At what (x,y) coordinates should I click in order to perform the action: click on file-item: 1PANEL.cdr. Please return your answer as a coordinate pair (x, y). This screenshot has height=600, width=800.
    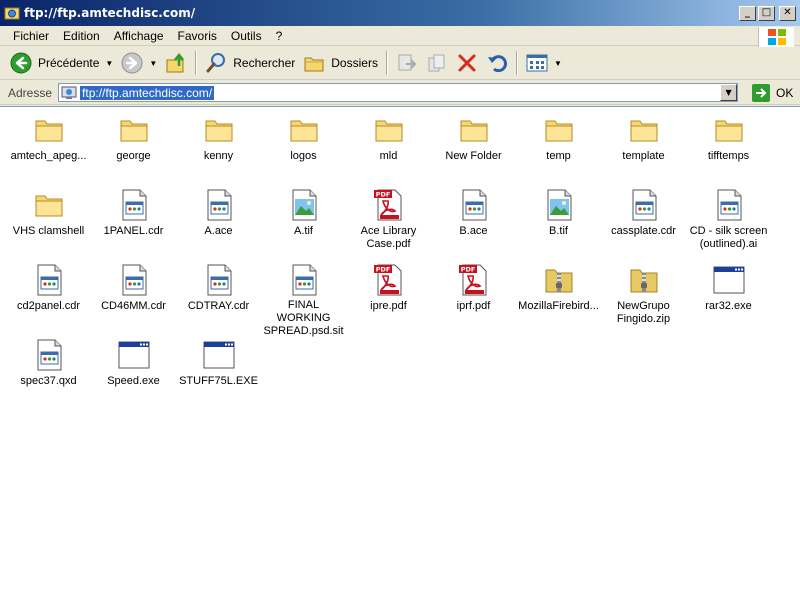
    Looking at the image, I should click on (133, 225).